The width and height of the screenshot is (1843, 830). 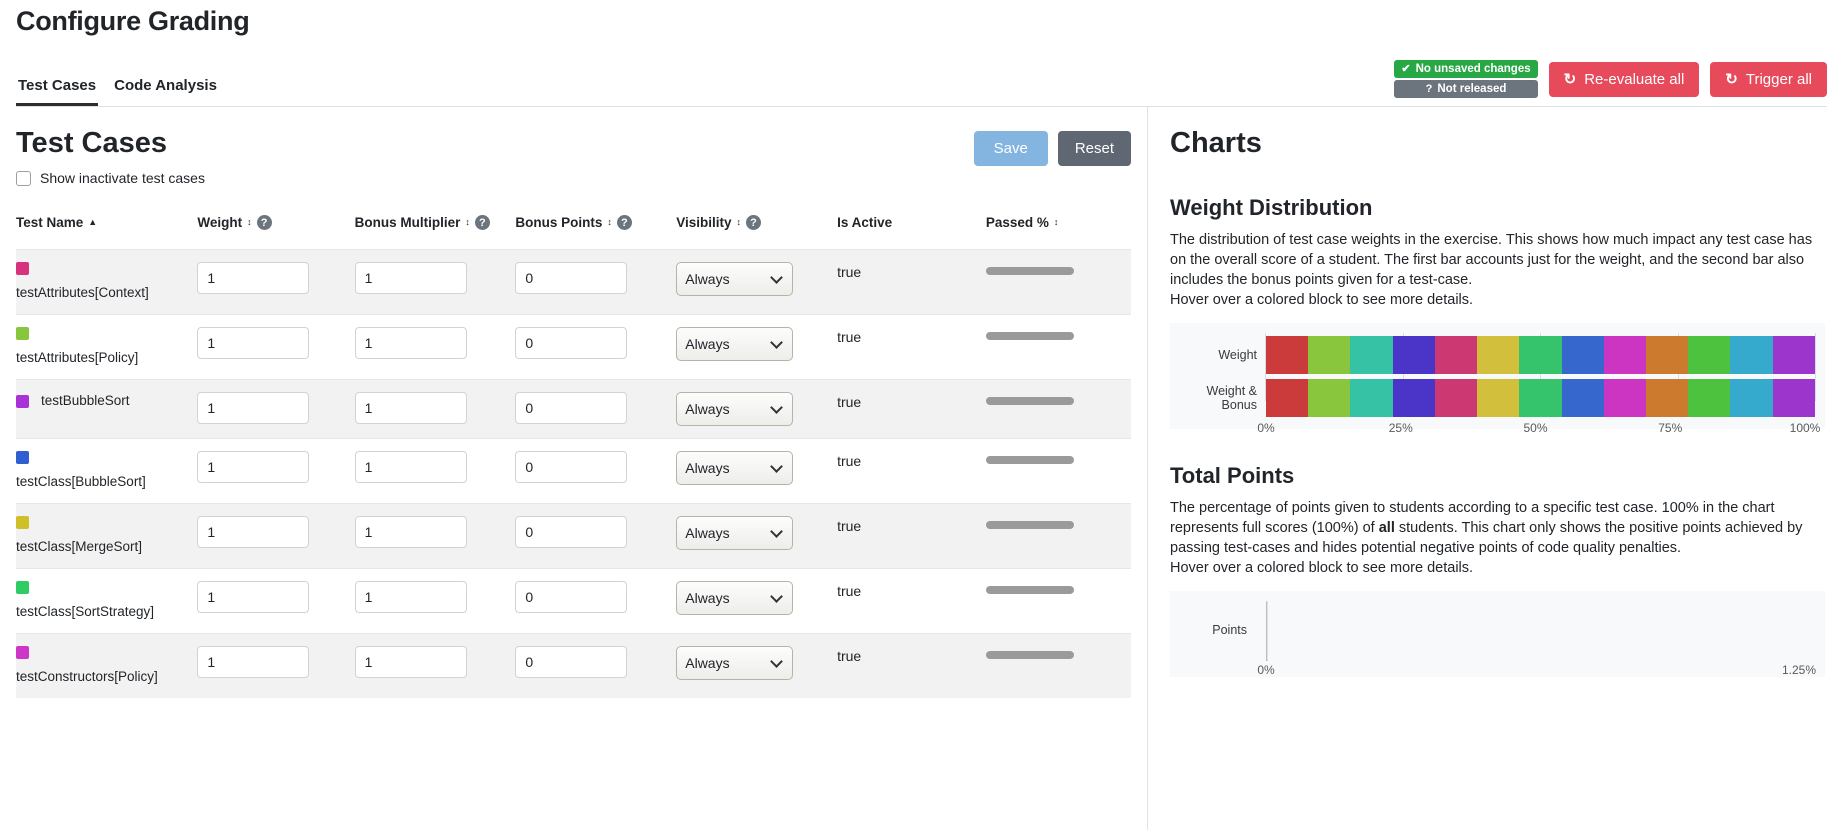 I want to click on stacked-bar-weight-bonus, so click(x=1540, y=397).